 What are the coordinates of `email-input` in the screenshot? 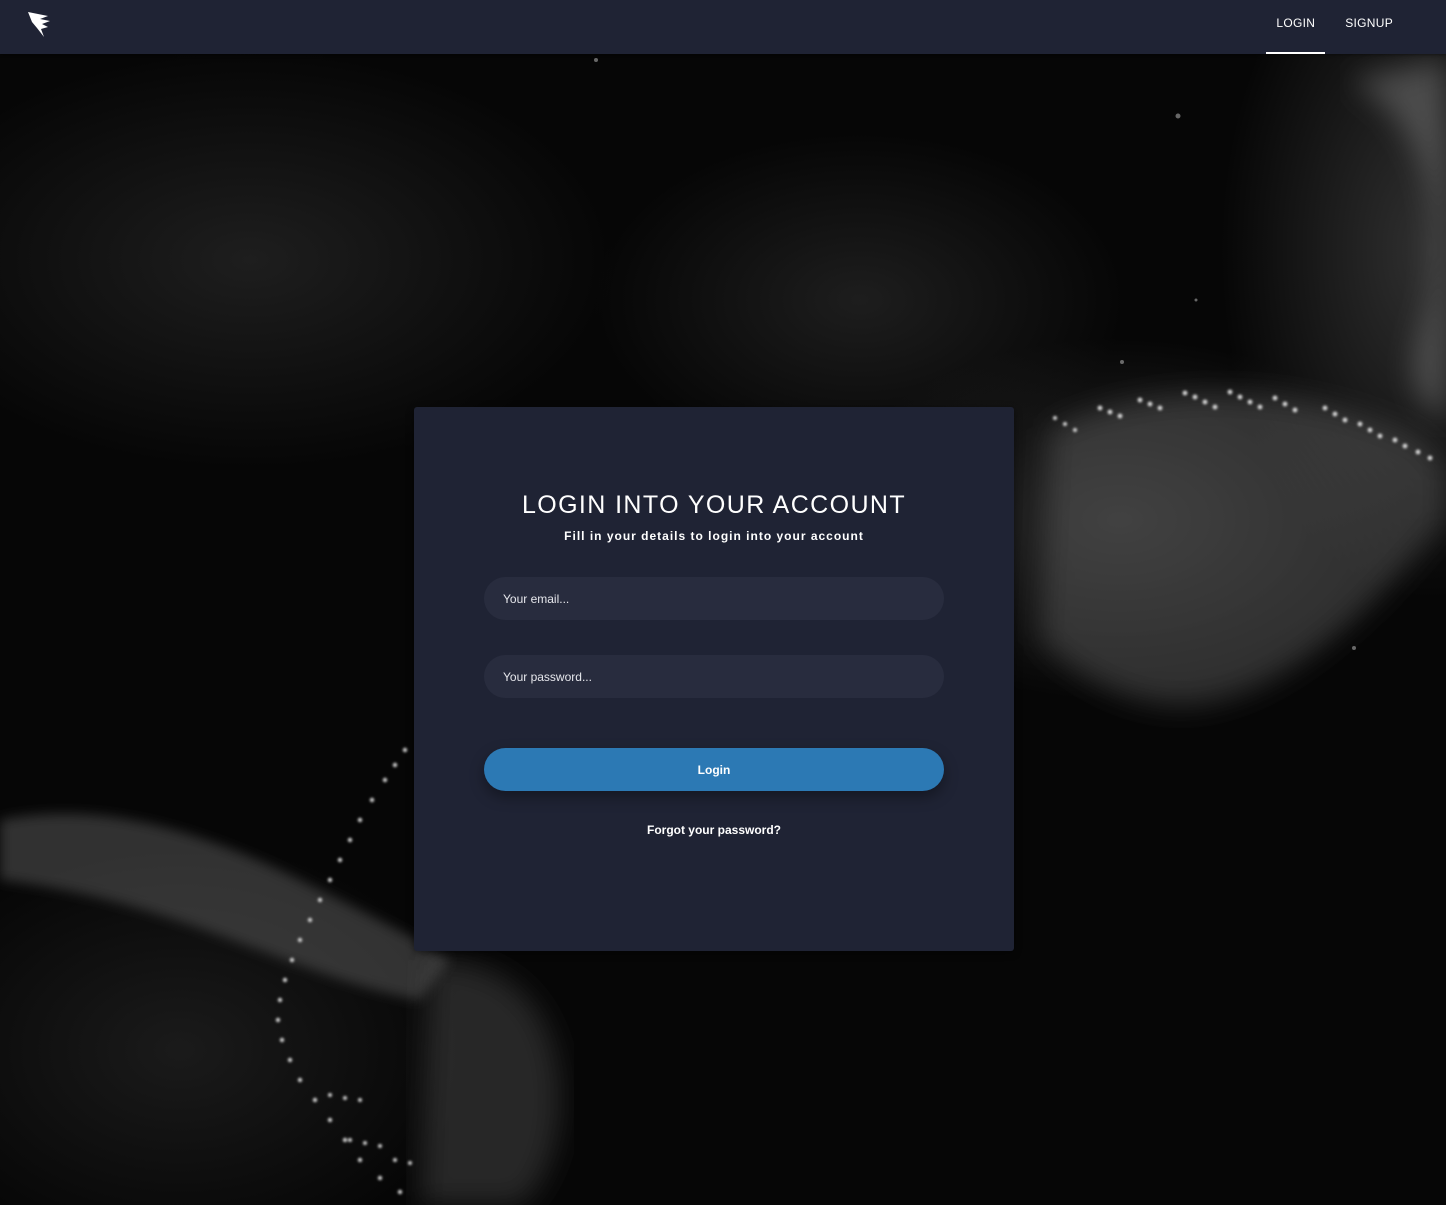 It's located at (714, 598).